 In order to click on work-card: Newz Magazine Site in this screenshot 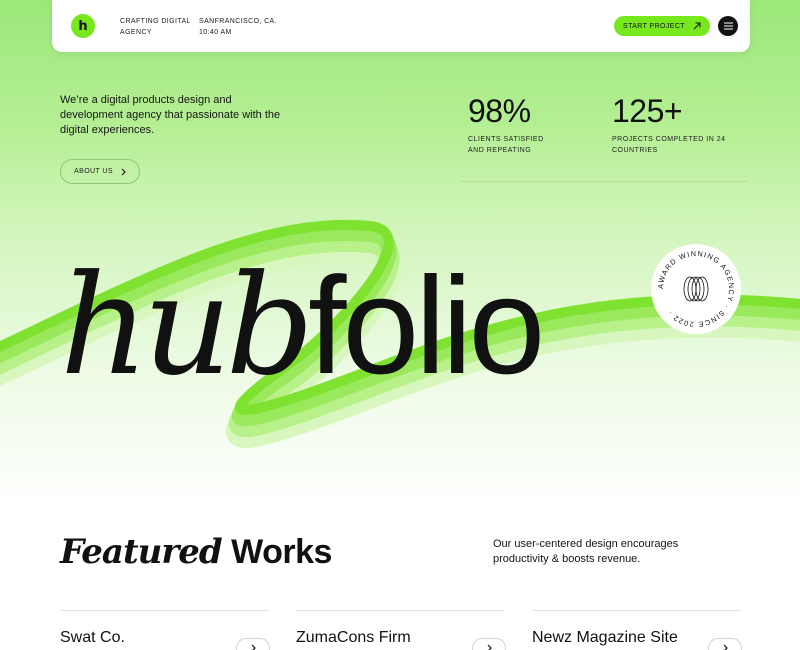, I will do `click(637, 630)`.